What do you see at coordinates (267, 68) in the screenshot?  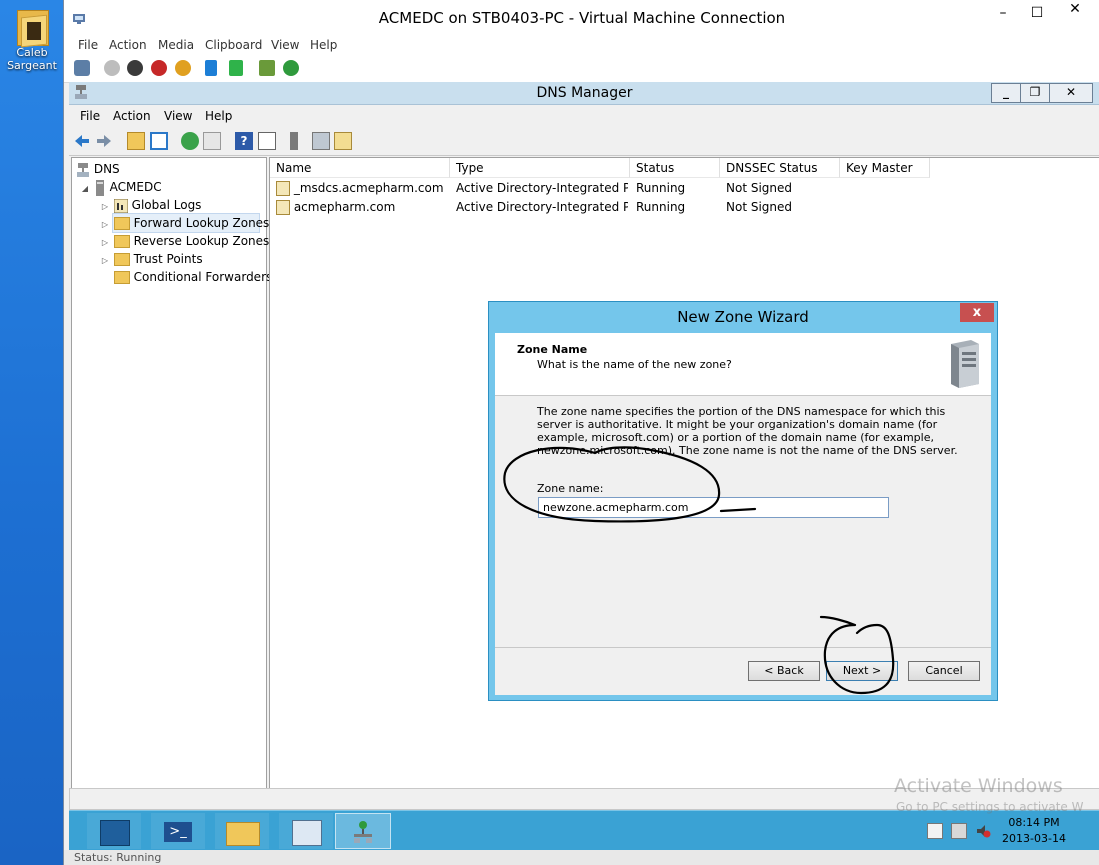 I see `checkpoint-icon` at bounding box center [267, 68].